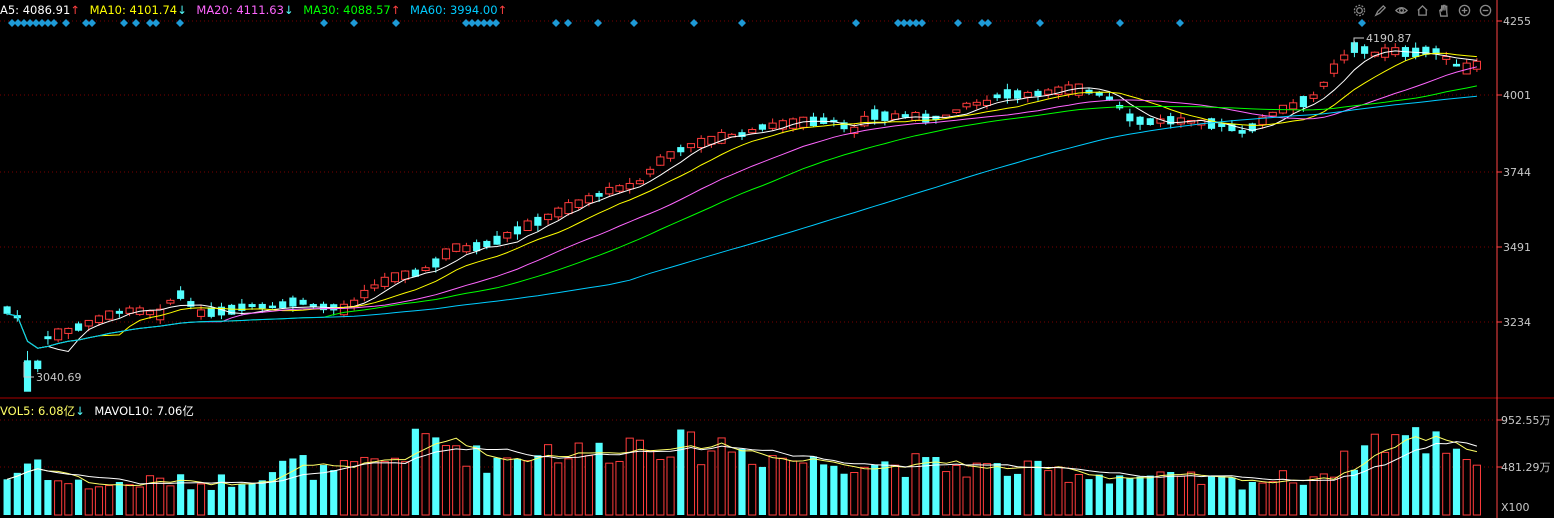 This screenshot has height=518, width=1554. I want to click on price-axis: 4255 4001 3744 3491 3234 952.55万 481.29万 X100, so click(1523, 259).